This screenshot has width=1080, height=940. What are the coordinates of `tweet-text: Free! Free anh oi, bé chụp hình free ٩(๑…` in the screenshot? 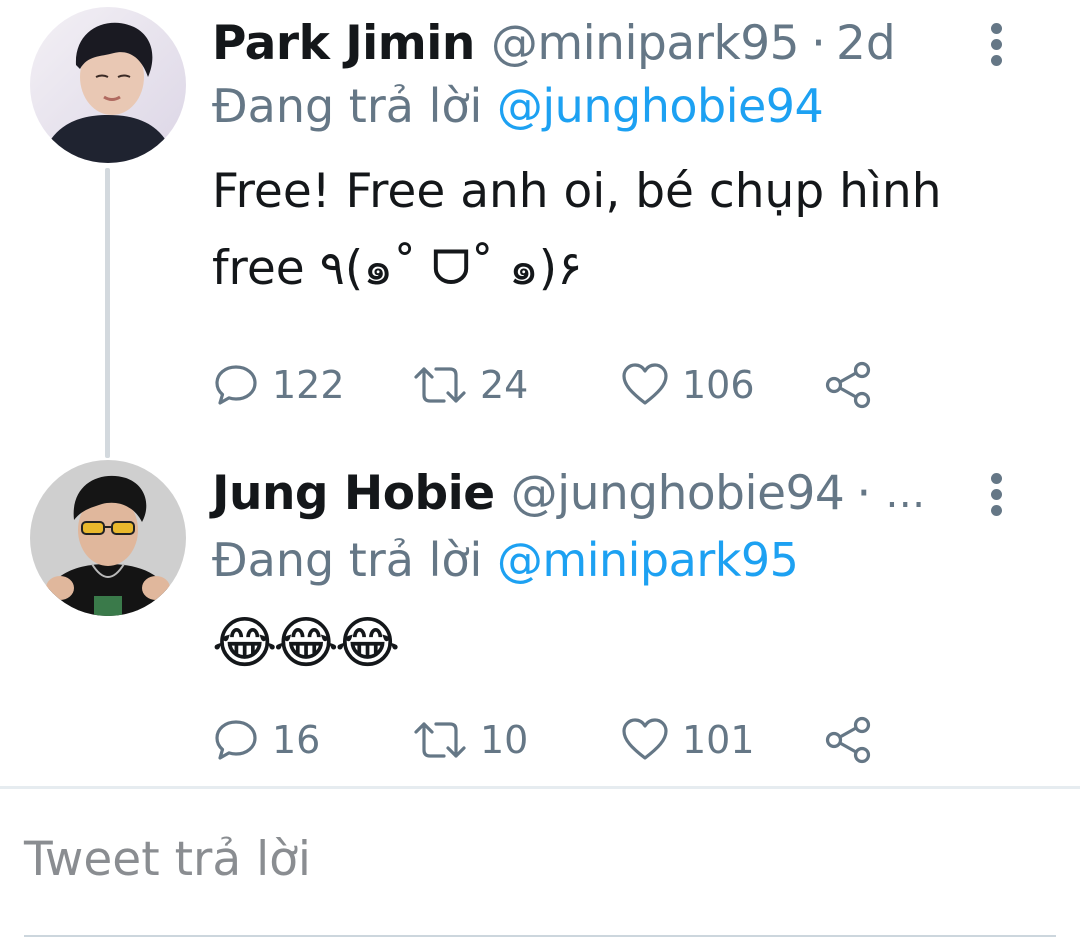 It's located at (577, 230).